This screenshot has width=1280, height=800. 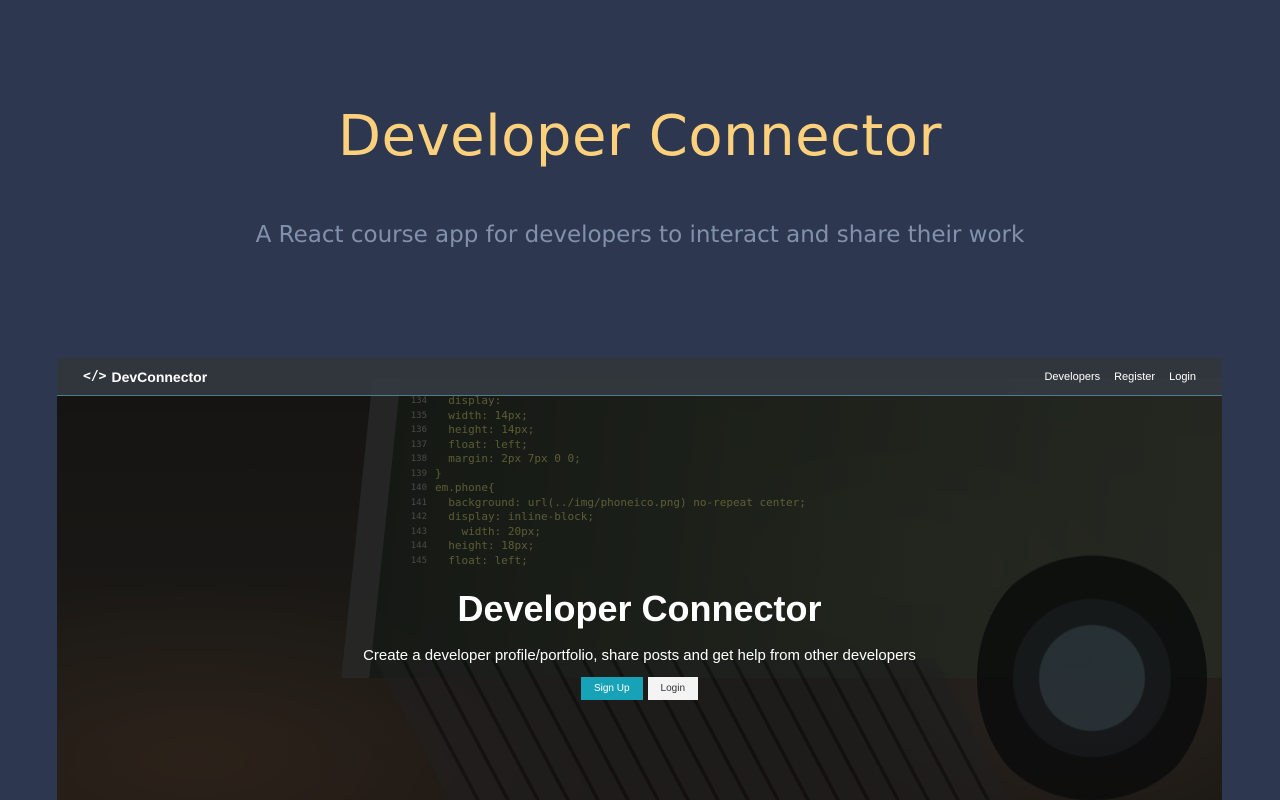 What do you see at coordinates (673, 688) in the screenshot?
I see `login-button: Login` at bounding box center [673, 688].